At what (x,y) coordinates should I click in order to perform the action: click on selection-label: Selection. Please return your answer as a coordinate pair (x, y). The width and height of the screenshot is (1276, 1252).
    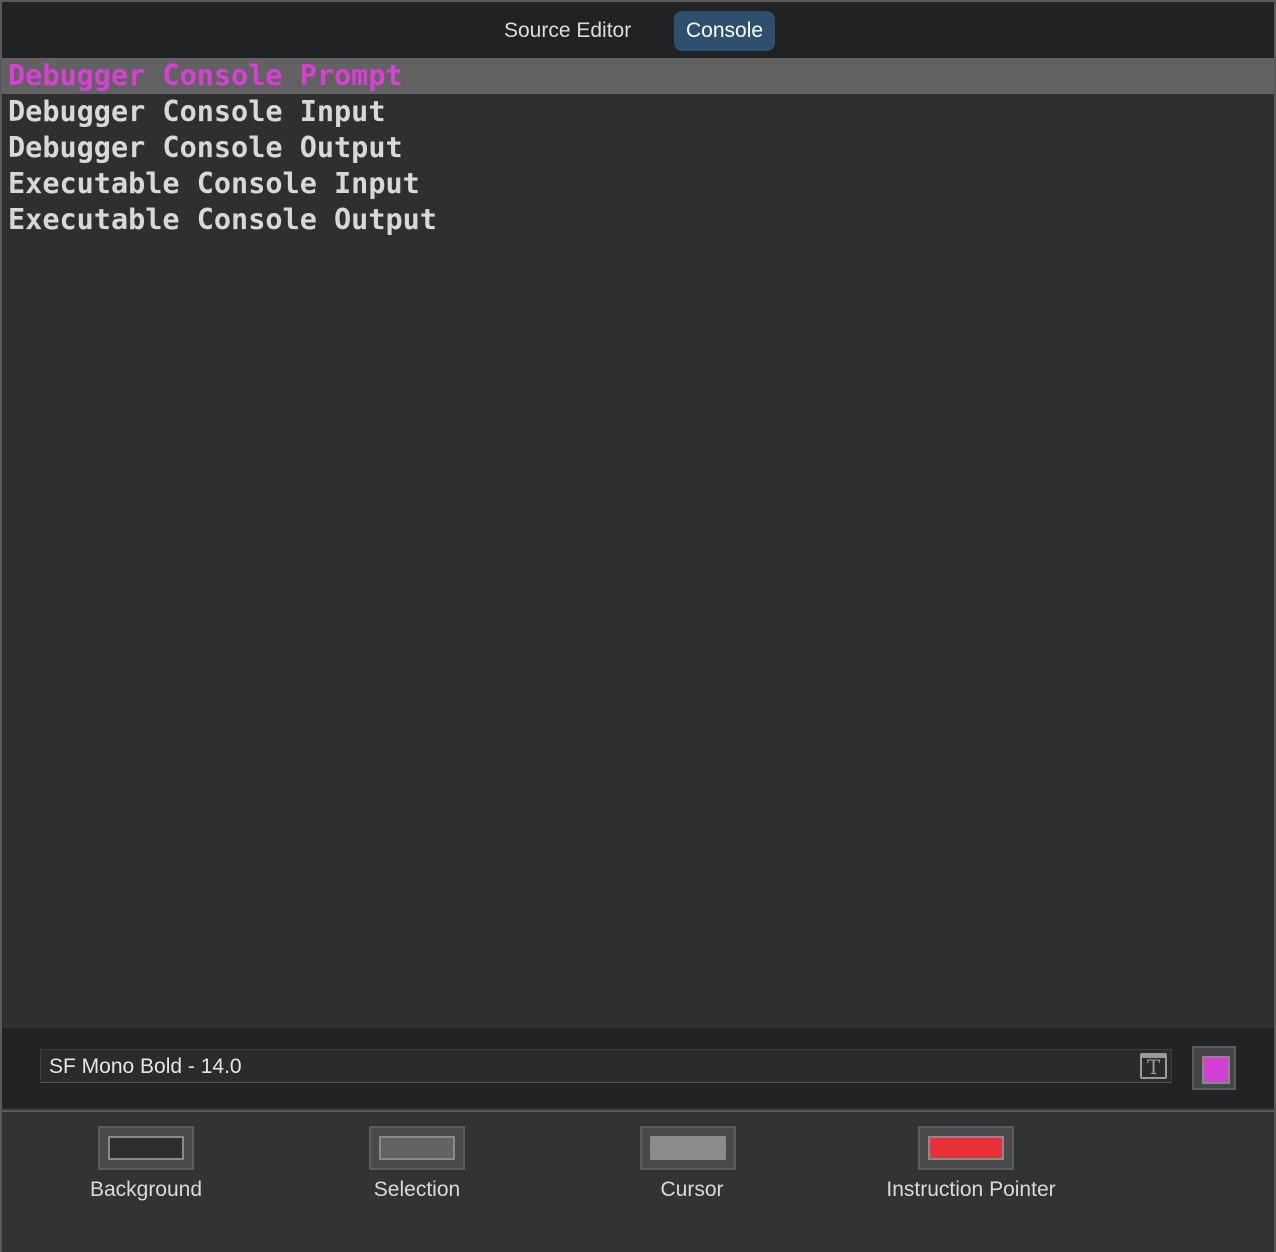
    Looking at the image, I should click on (417, 1189).